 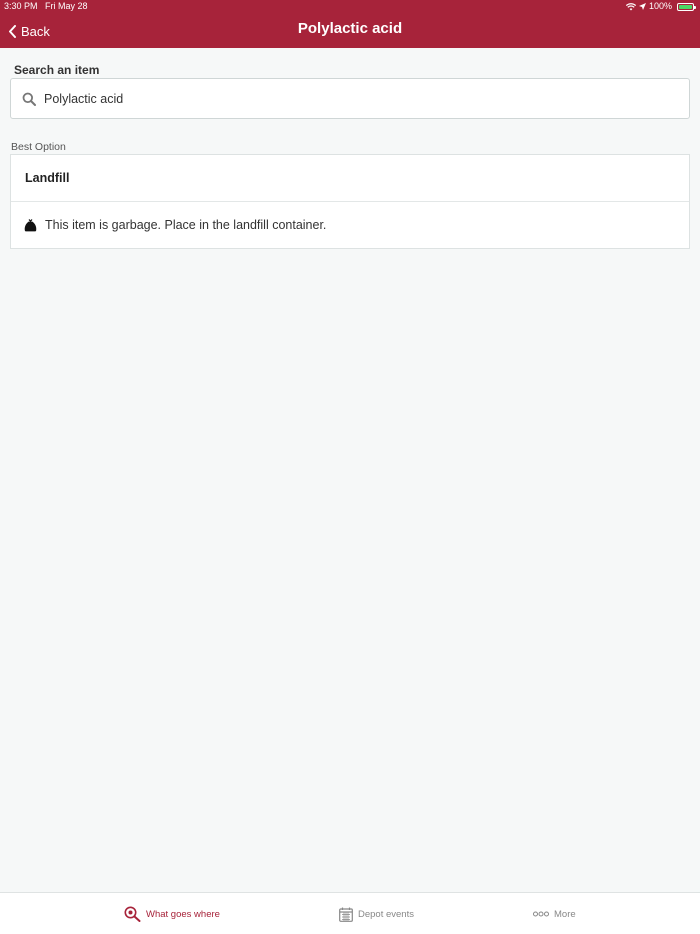 I want to click on tab-label: Depot events, so click(x=386, y=914).